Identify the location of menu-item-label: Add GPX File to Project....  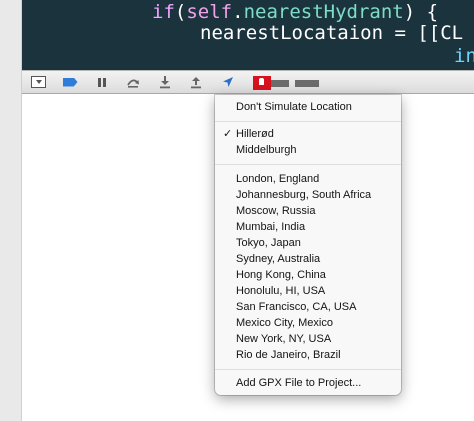
(299, 383).